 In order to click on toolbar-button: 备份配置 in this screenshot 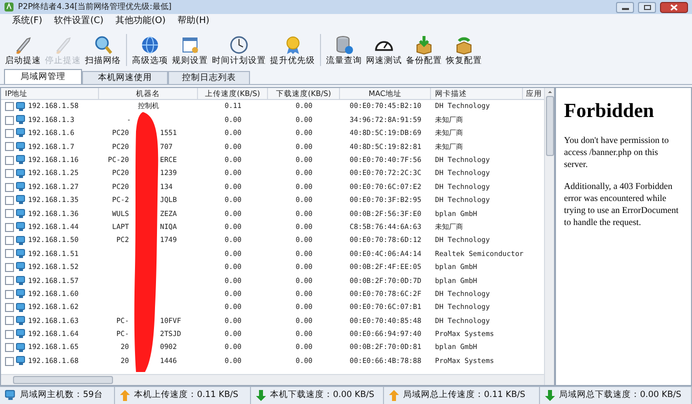, I will do `click(424, 52)`.